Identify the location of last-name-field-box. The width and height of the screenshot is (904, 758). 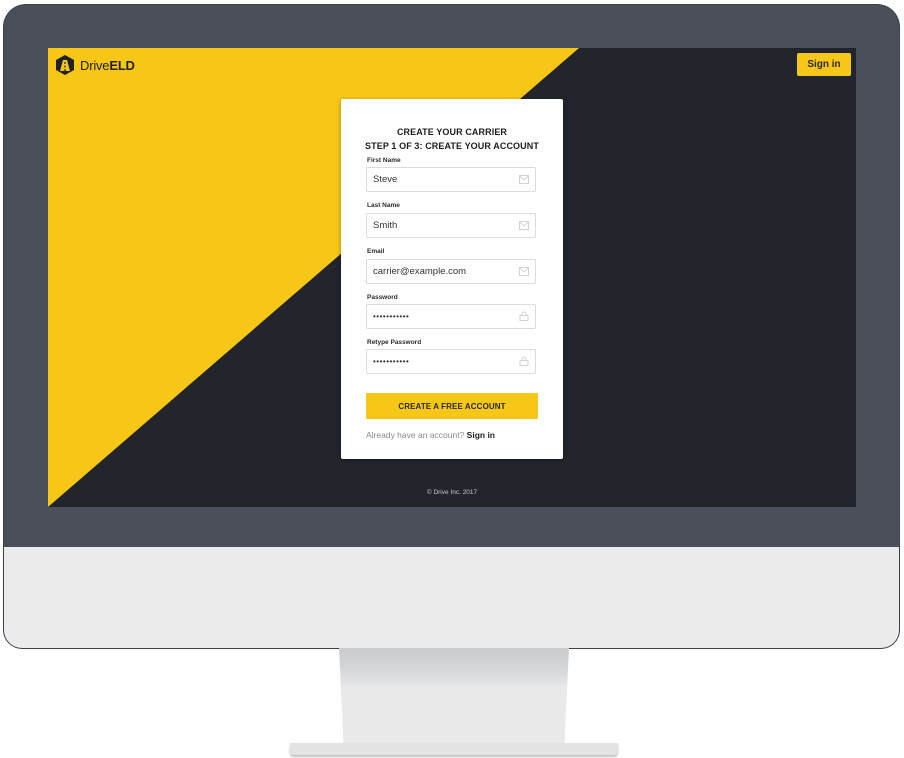
(451, 225).